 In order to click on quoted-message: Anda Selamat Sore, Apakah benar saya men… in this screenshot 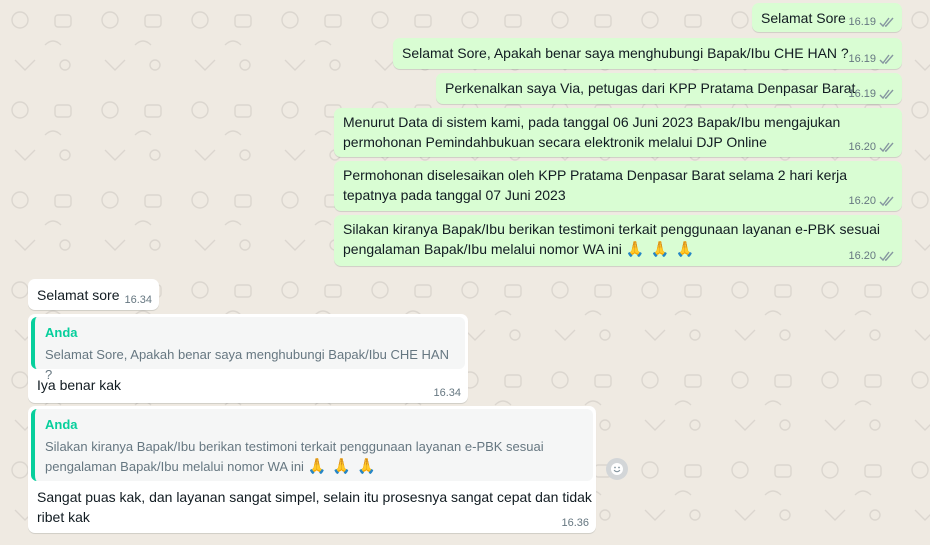, I will do `click(248, 349)`.